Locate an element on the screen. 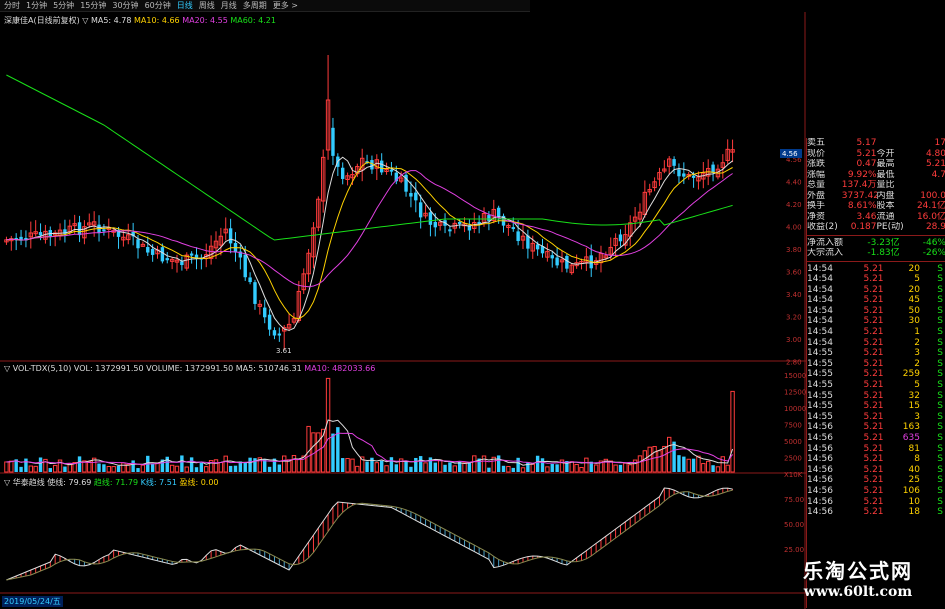 Image resolution: width=945 pixels, height=609 pixels. quote-cell-c: 流通 is located at coordinates (885, 216).